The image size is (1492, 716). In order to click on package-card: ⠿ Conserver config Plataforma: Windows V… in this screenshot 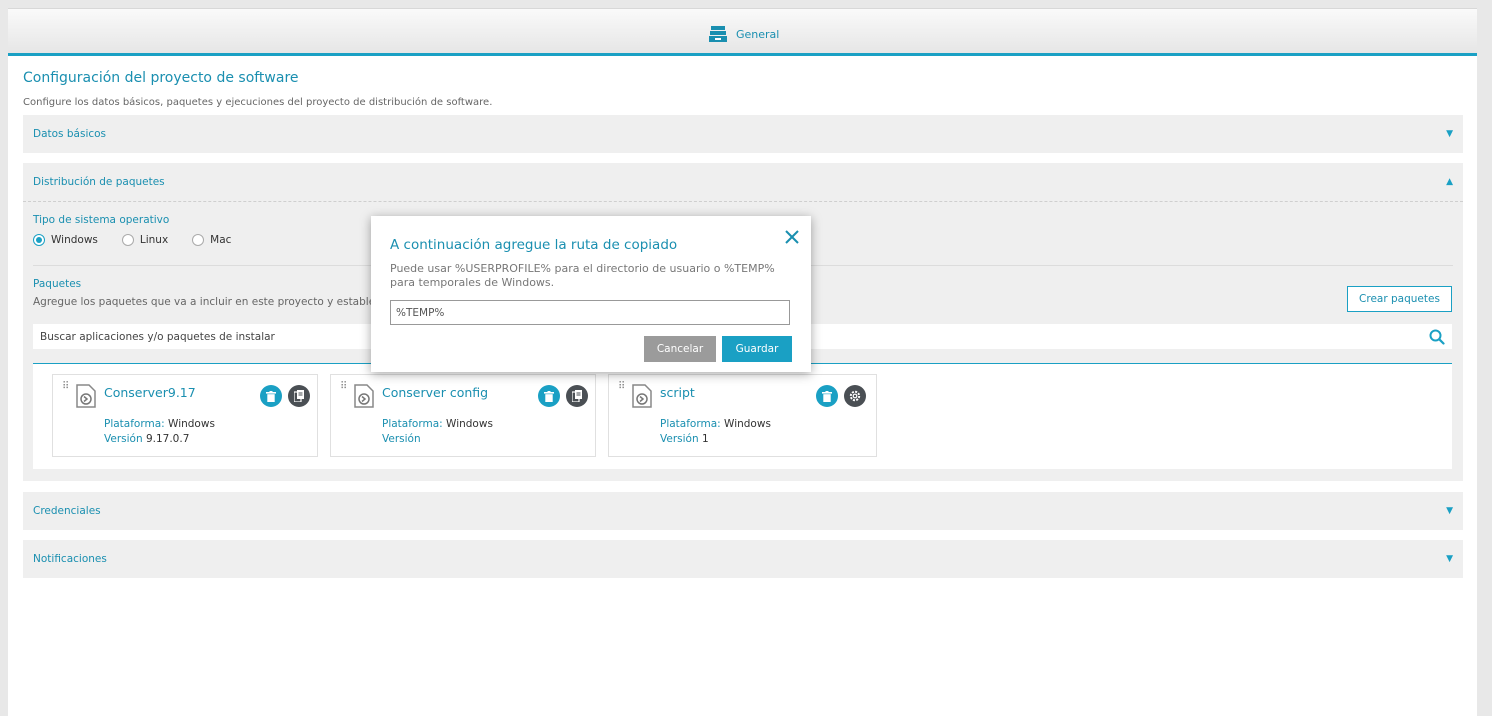, I will do `click(463, 415)`.